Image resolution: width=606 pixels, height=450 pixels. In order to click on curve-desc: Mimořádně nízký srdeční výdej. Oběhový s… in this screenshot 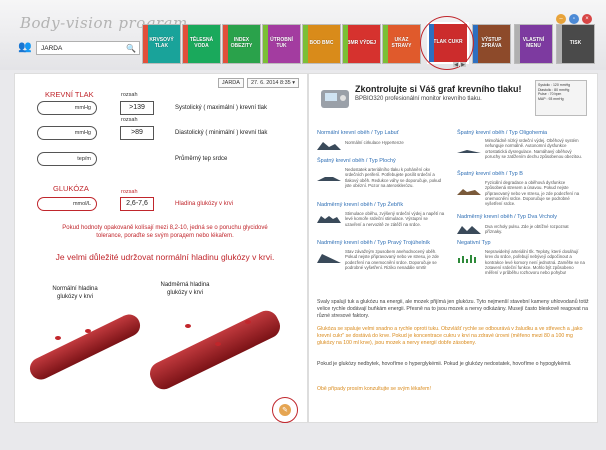, I will do `click(533, 149)`.